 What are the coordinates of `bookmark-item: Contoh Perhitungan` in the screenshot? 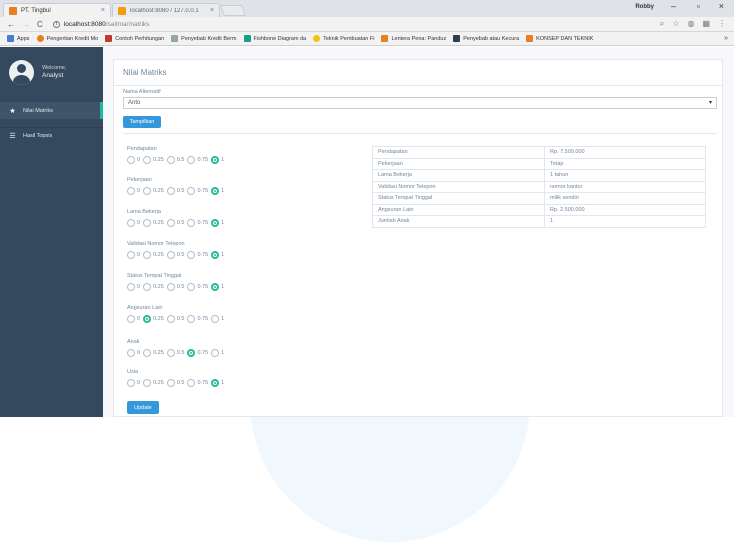 It's located at (134, 38).